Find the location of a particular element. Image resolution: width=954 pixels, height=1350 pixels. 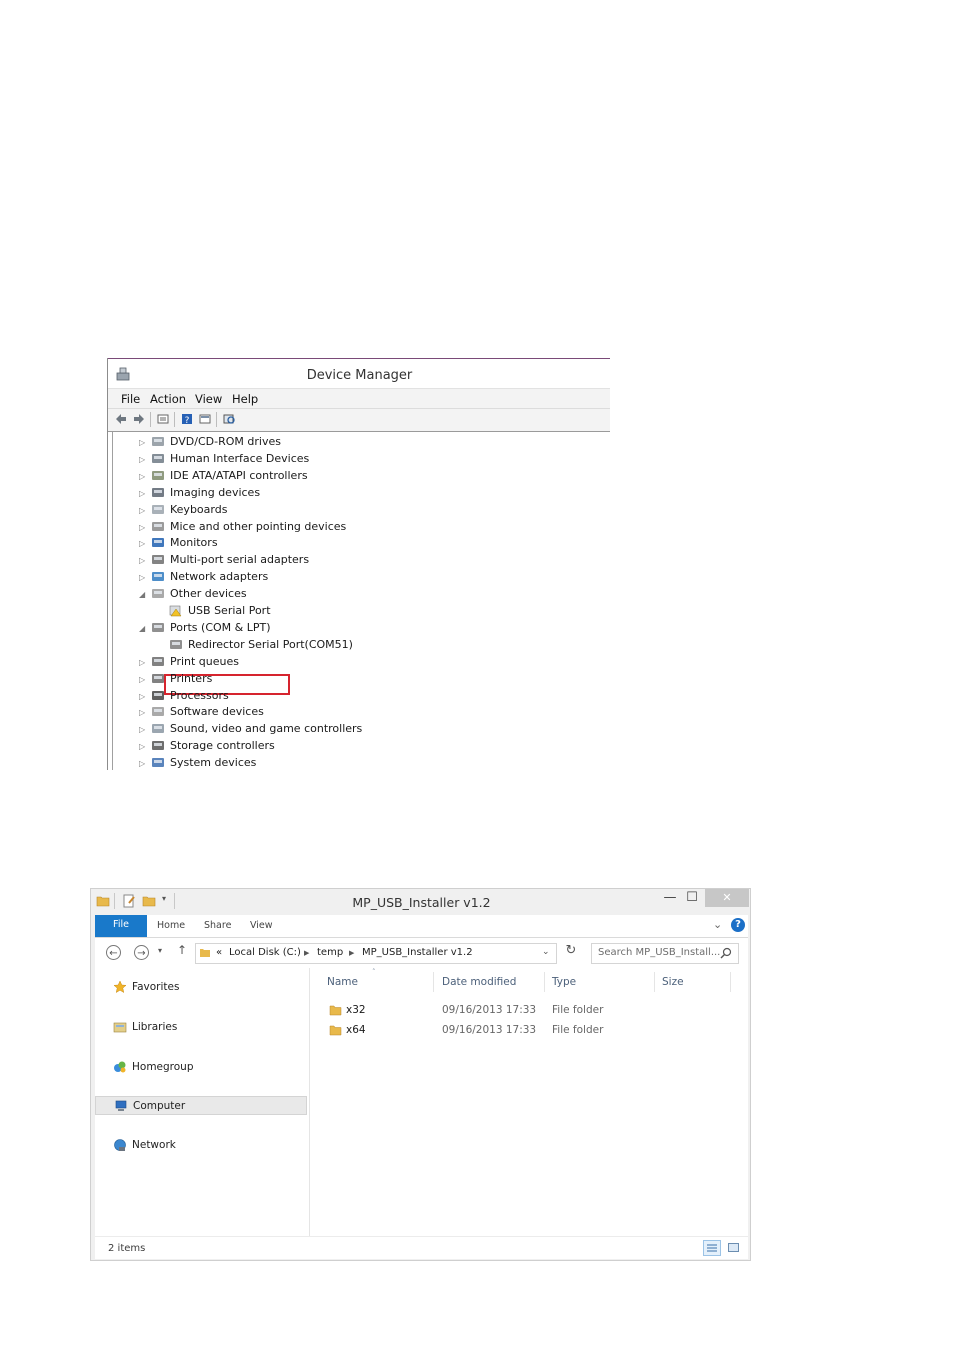

tab-view: View is located at coordinates (261, 925).